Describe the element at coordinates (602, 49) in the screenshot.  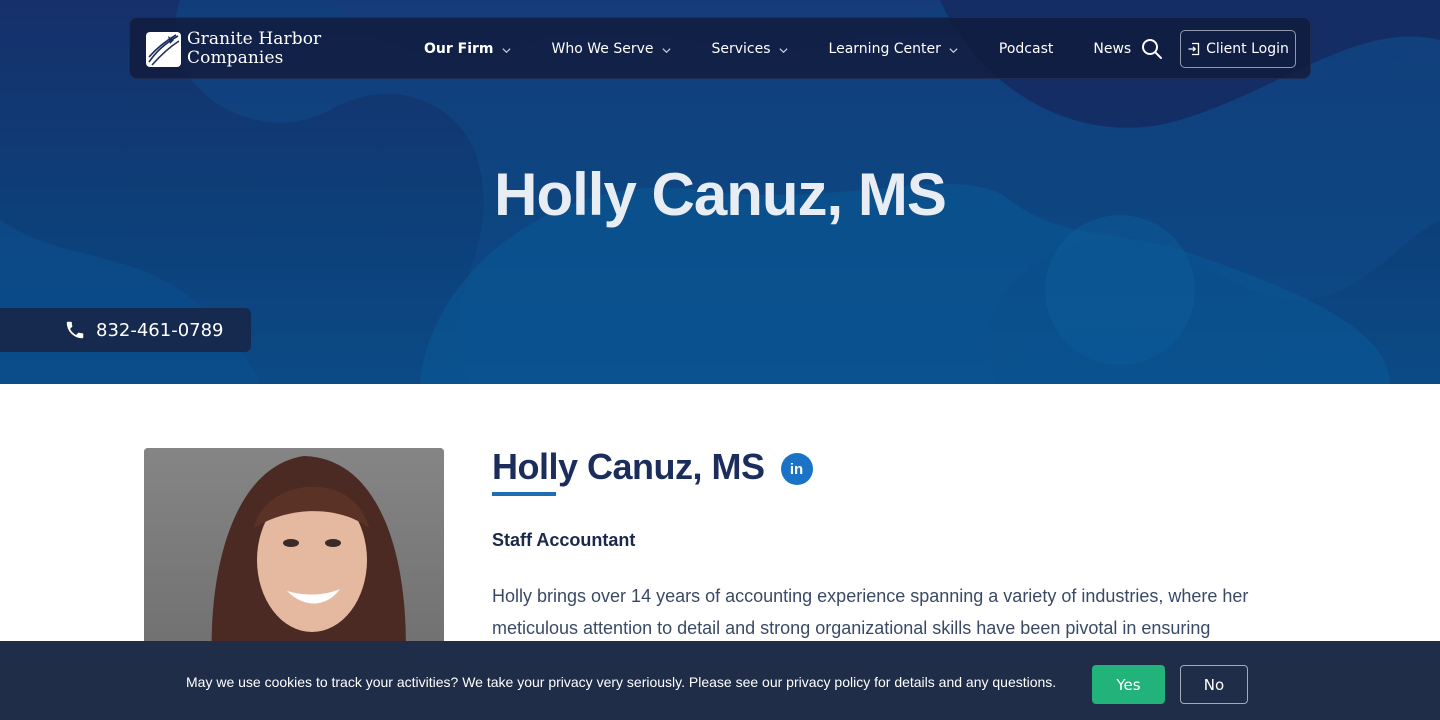
I see `nav-item-label: Who We Serve` at that location.